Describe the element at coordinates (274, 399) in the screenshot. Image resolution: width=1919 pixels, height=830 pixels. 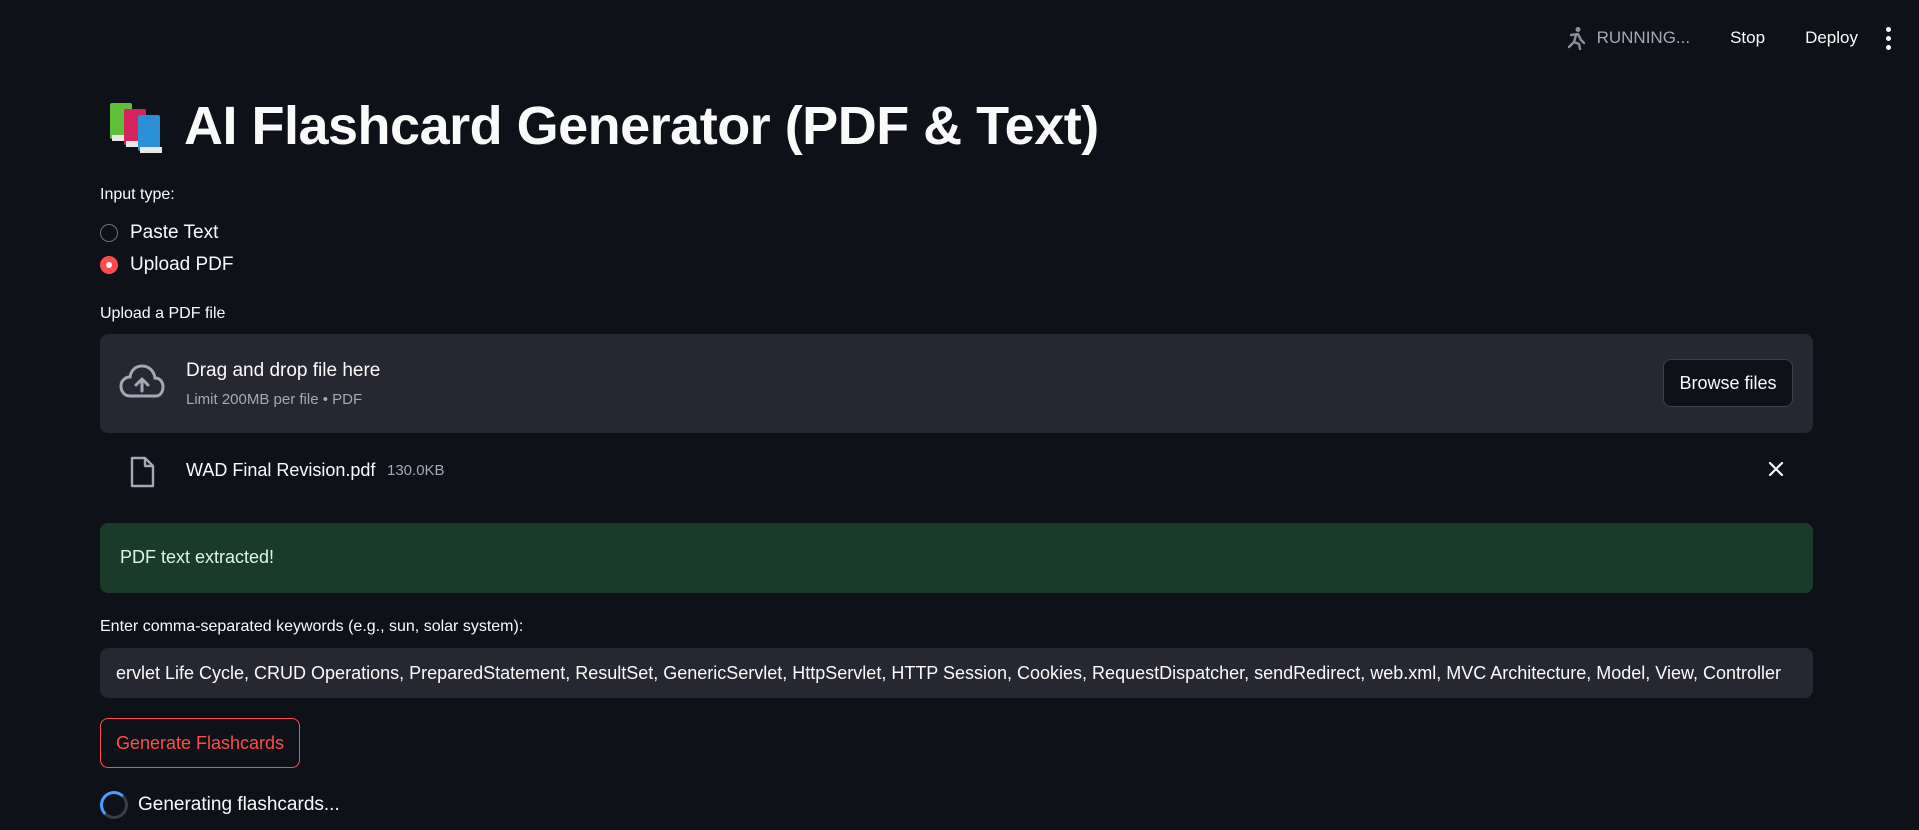
I see `dropzone-subtitle: Limit 200MB per file • PDF` at that location.